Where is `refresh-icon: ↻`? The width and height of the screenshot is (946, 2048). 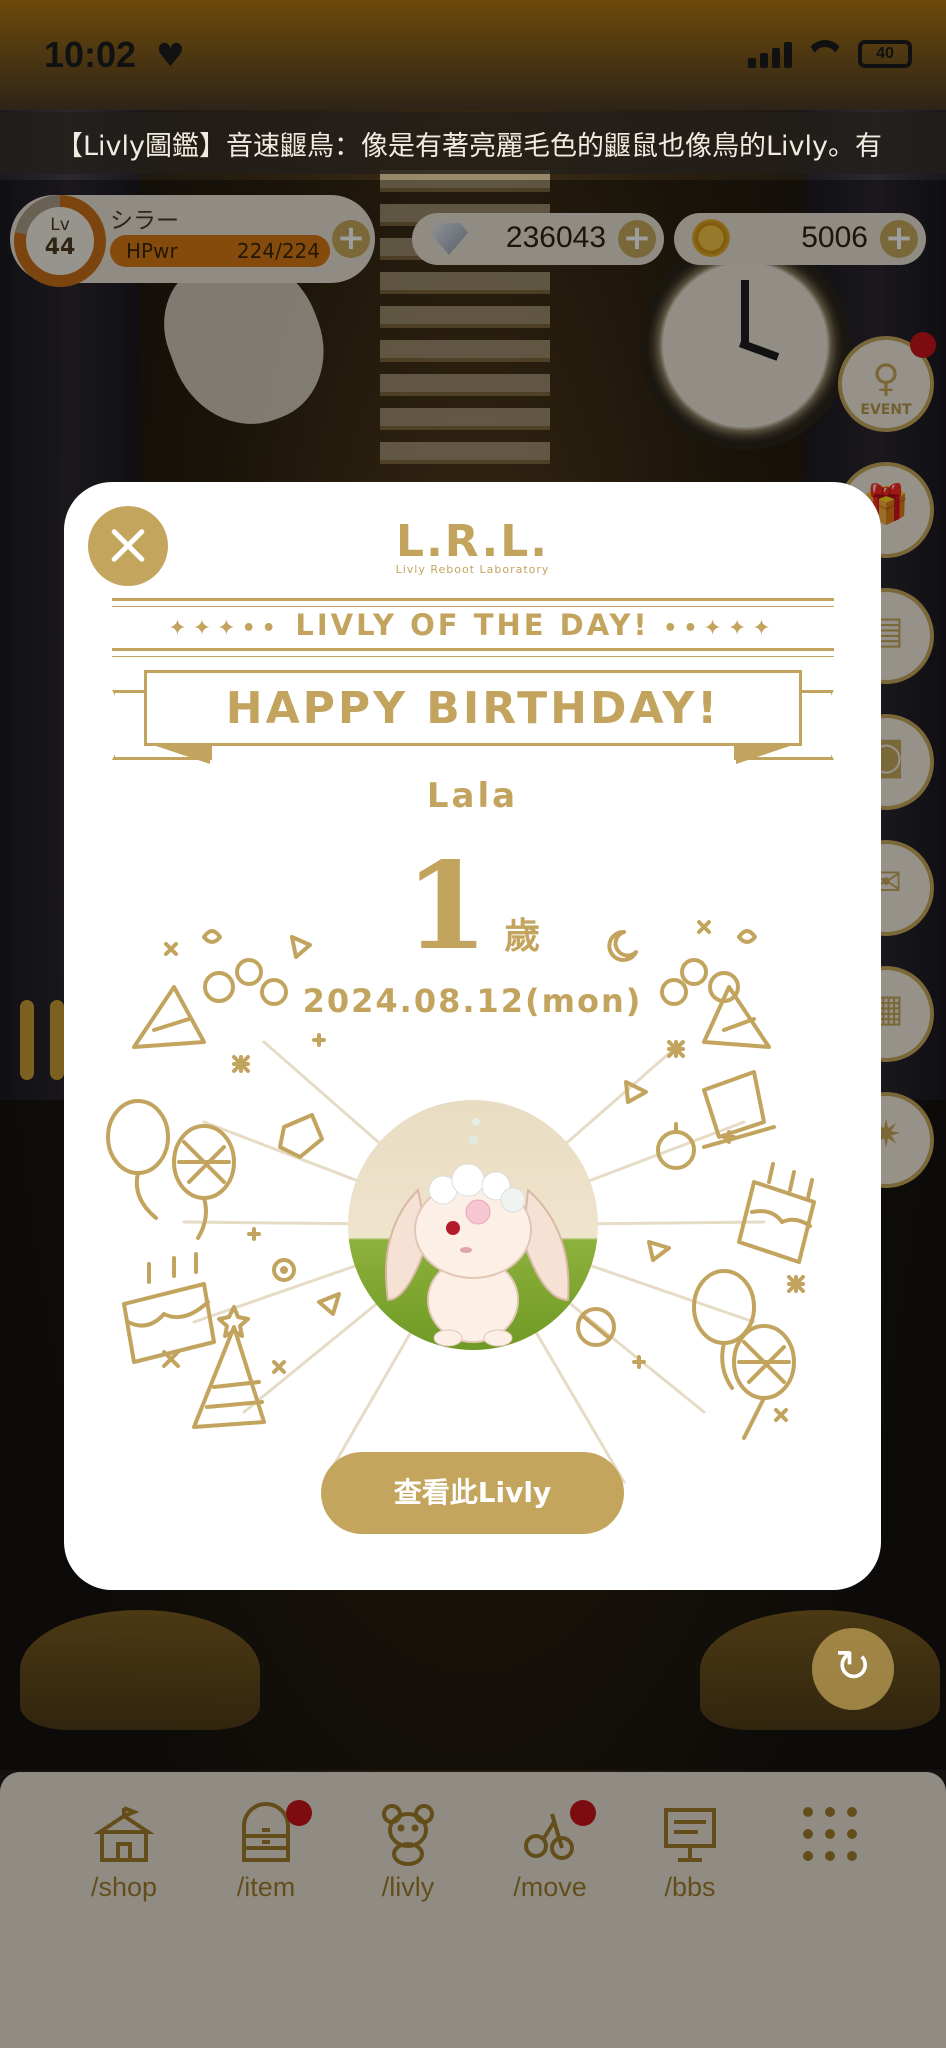 refresh-icon: ↻ is located at coordinates (853, 1666).